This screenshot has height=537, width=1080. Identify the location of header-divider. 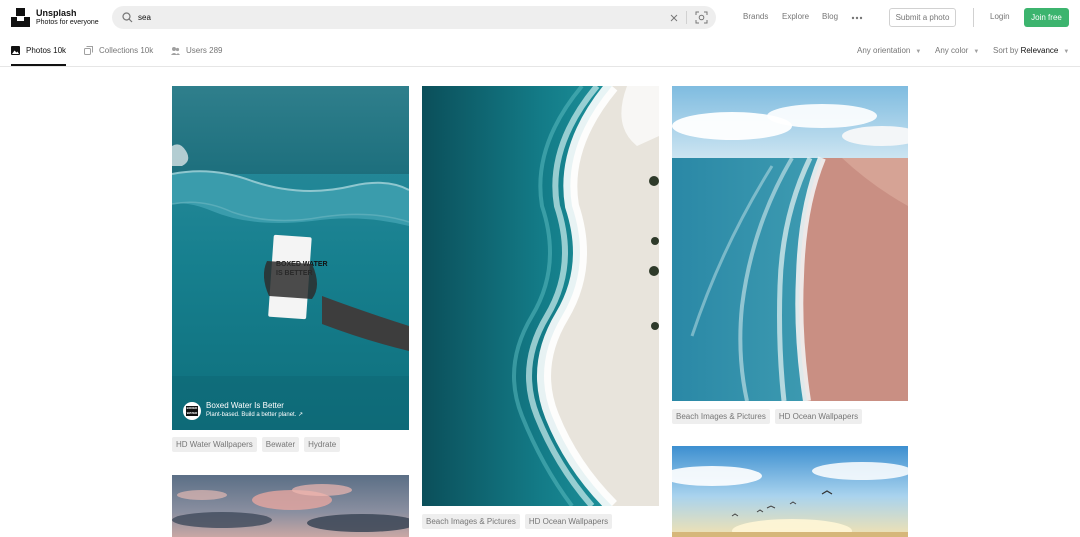
(973, 17).